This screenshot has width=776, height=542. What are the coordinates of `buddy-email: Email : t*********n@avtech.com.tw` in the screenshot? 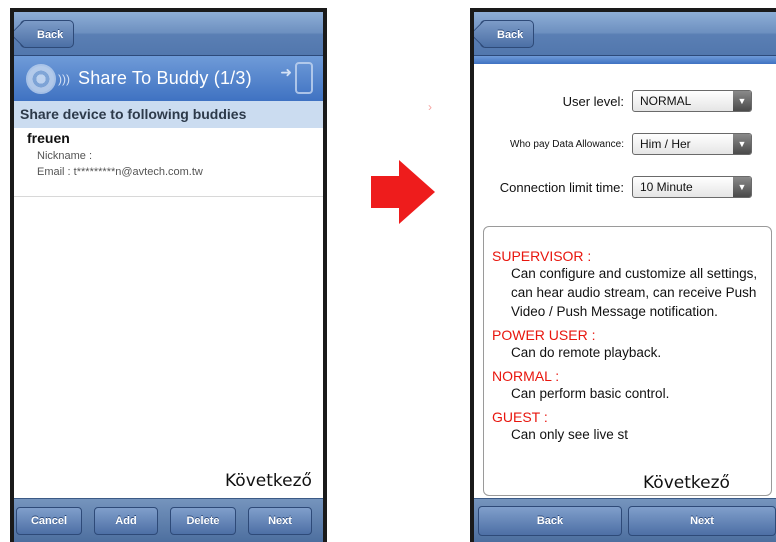 It's located at (120, 172).